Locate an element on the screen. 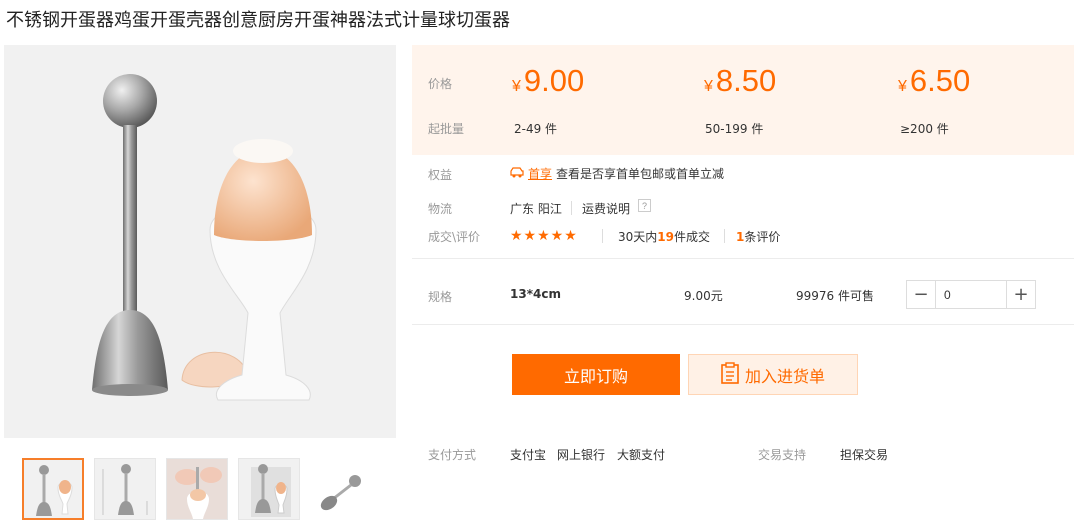 The image size is (1080, 530). quantity-range-3: ≥200 件 is located at coordinates (924, 129).